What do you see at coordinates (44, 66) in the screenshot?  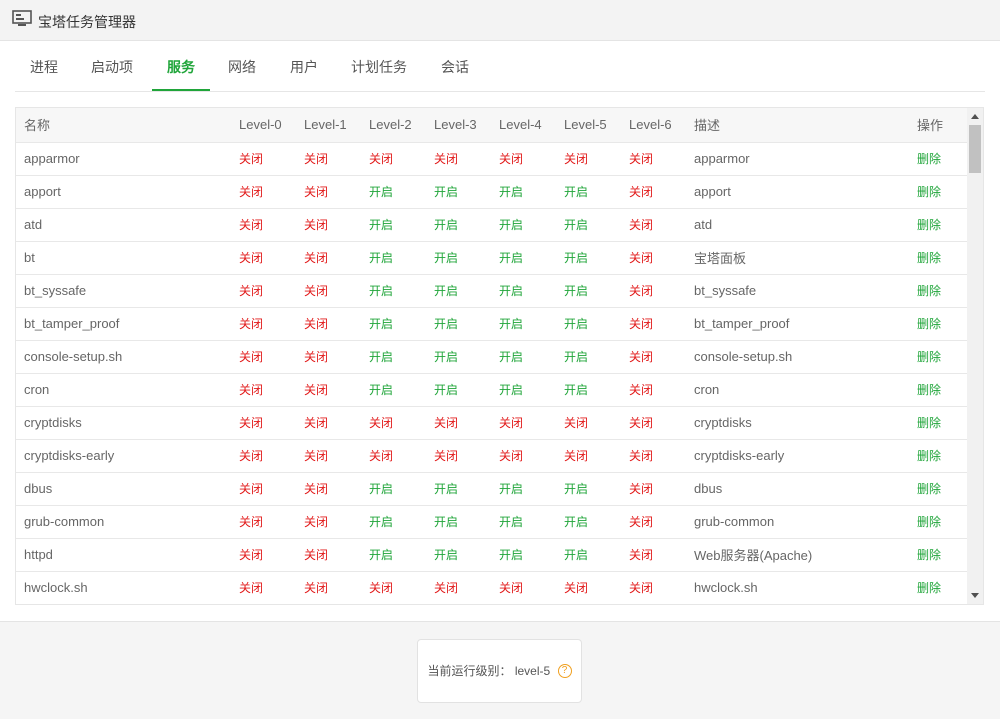 I see `tab-processes: 进程` at bounding box center [44, 66].